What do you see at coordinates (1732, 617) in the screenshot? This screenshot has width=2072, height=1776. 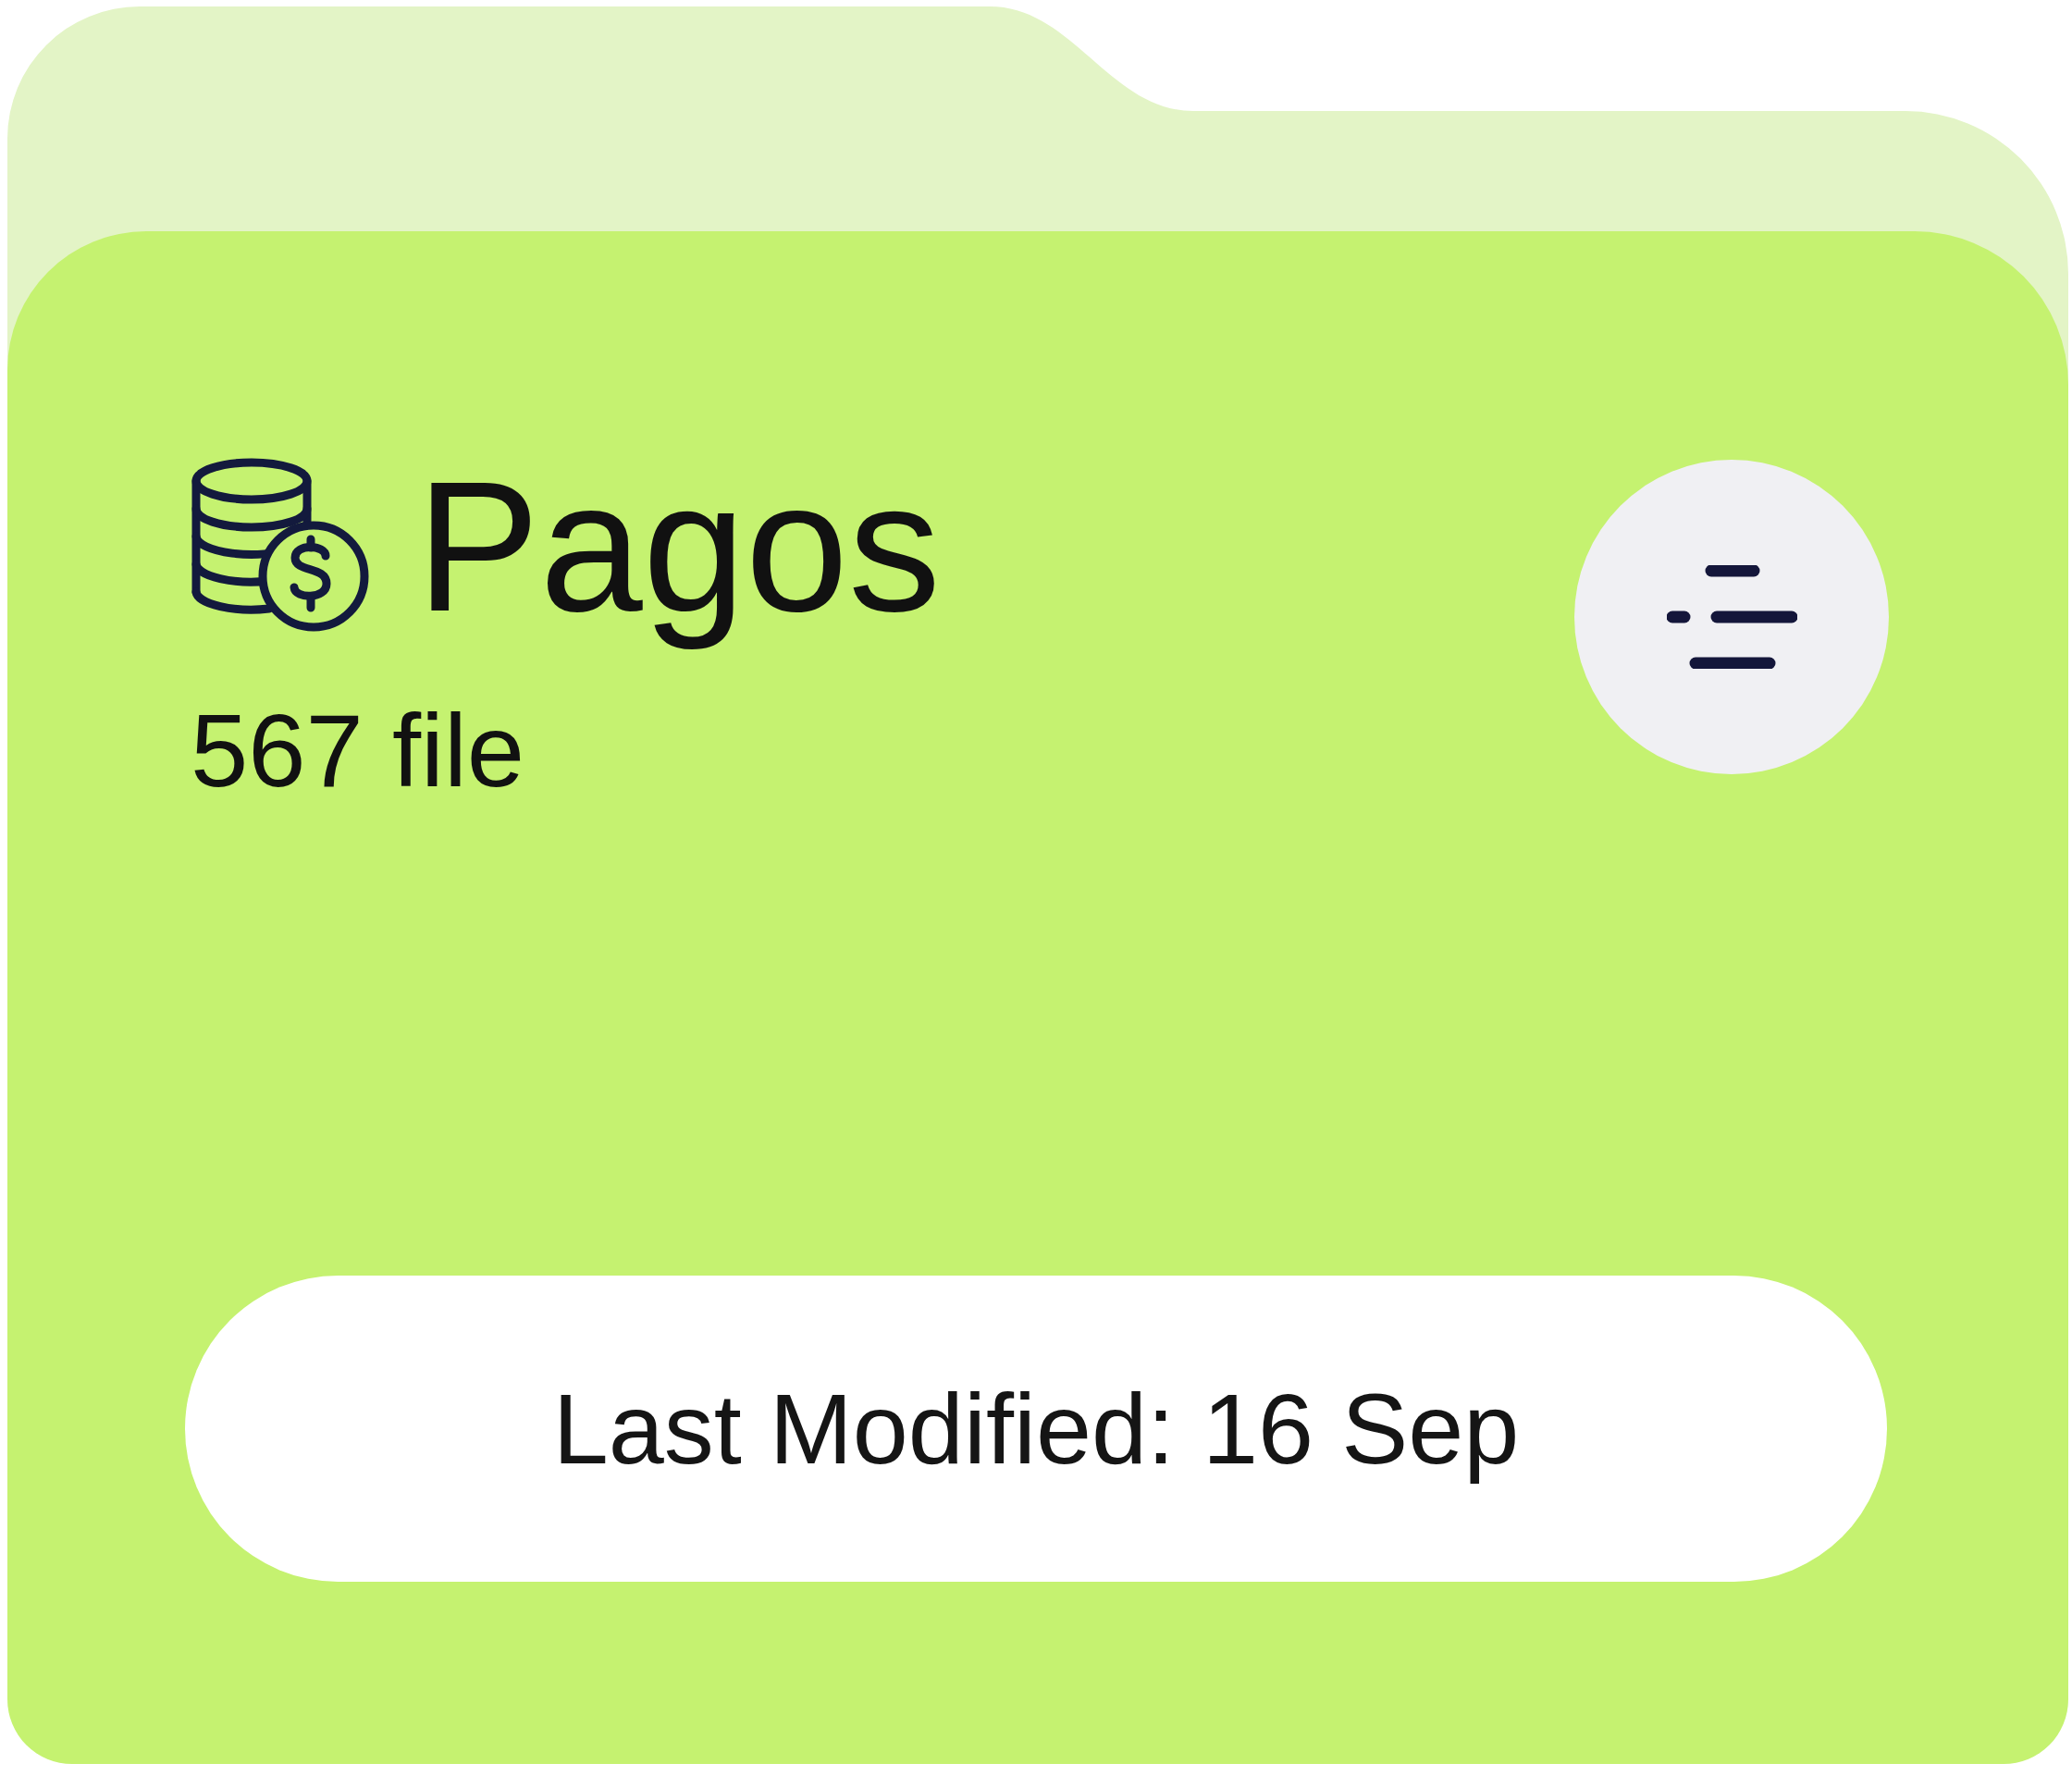 I see `menu-icon` at bounding box center [1732, 617].